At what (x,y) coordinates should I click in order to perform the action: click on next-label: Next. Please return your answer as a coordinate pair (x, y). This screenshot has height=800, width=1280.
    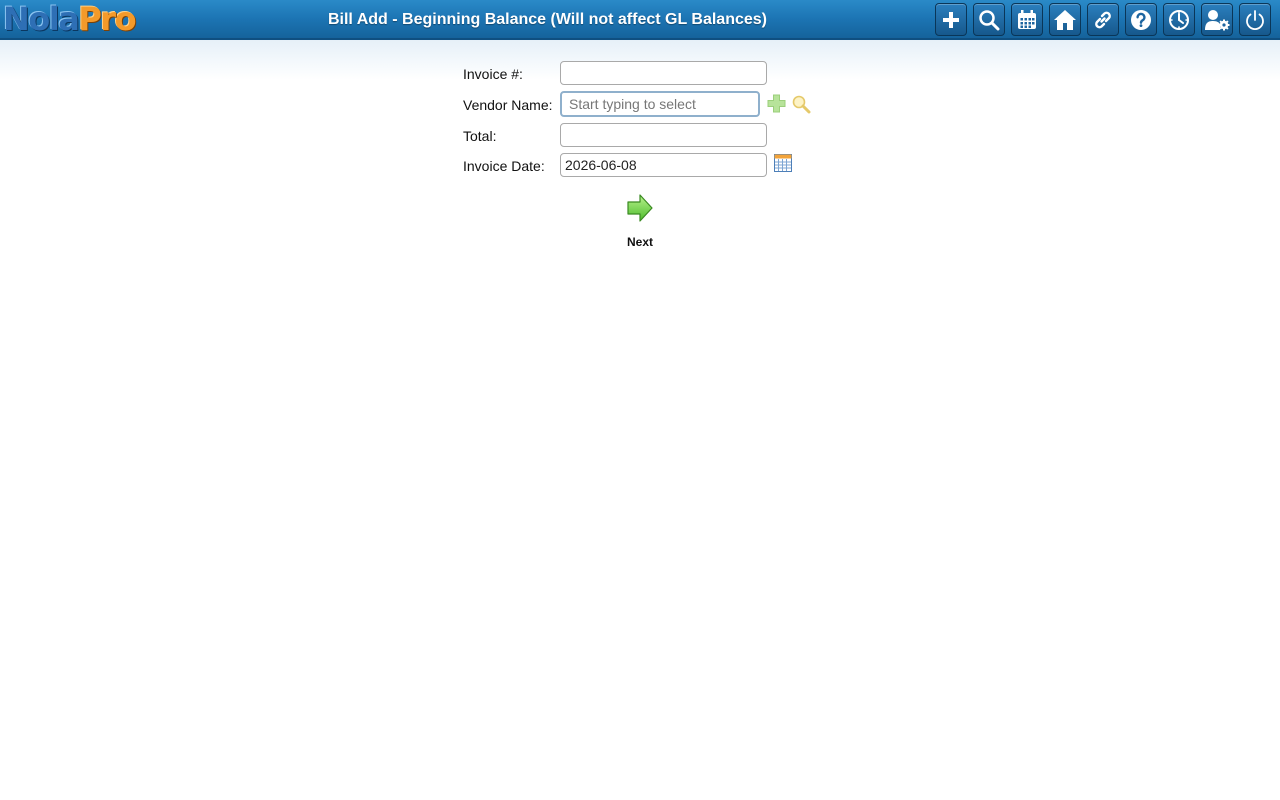
    Looking at the image, I should click on (639, 242).